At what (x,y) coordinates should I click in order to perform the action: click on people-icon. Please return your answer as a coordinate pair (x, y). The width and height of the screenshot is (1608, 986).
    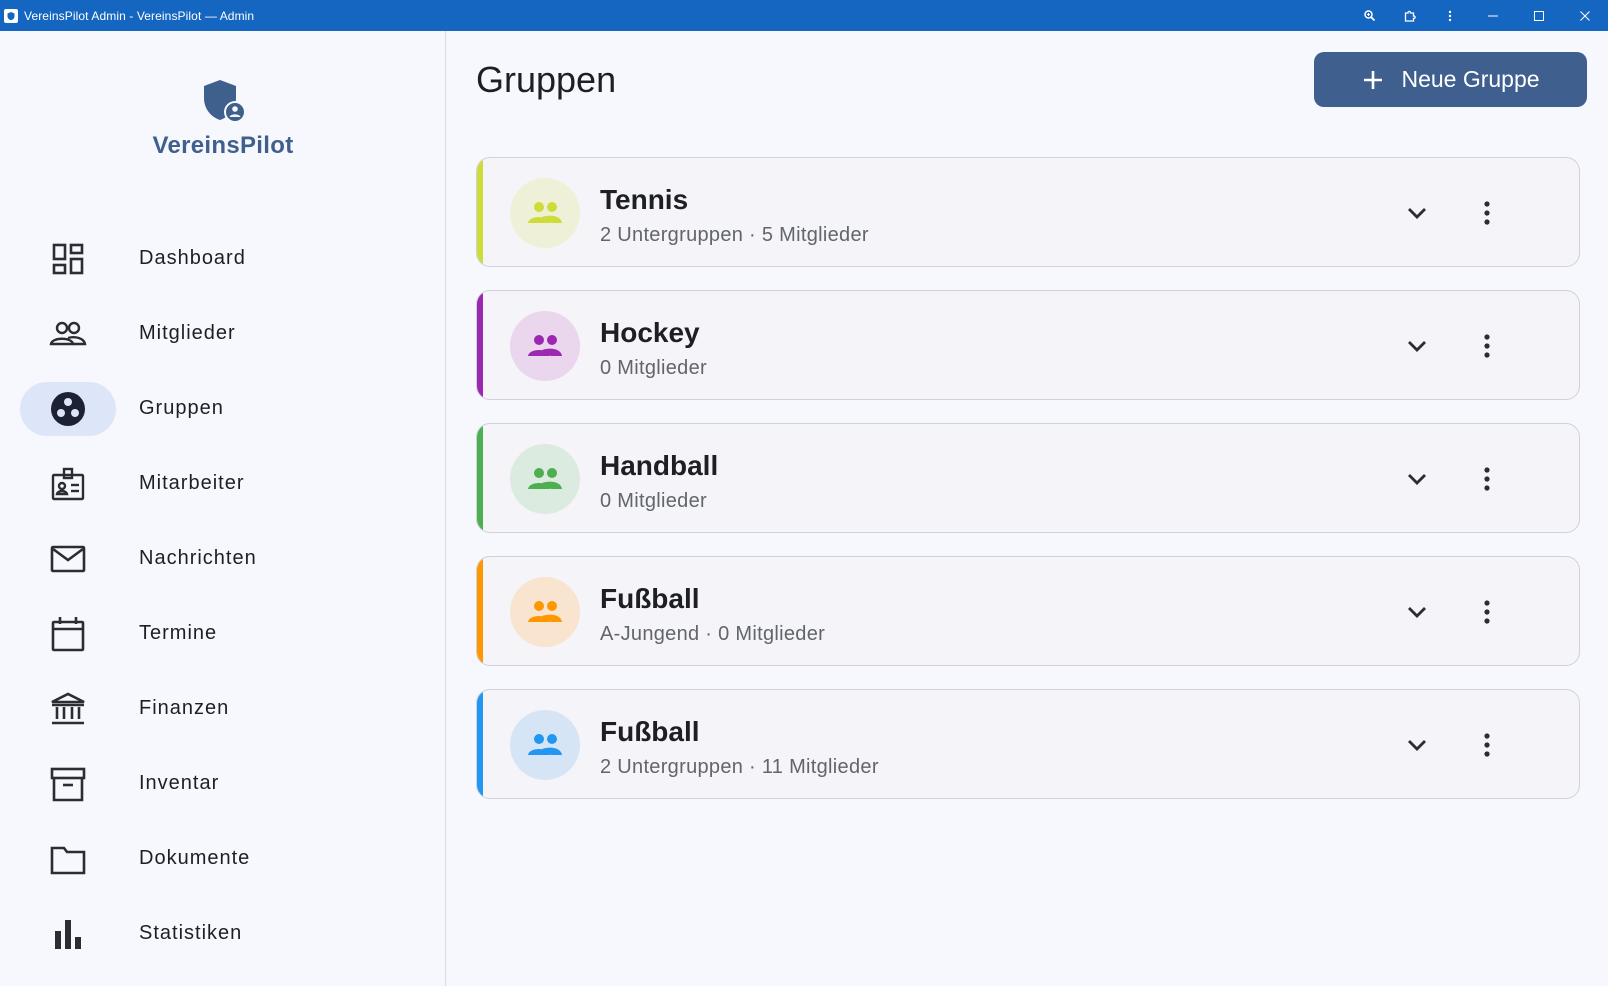
    Looking at the image, I should click on (68, 334).